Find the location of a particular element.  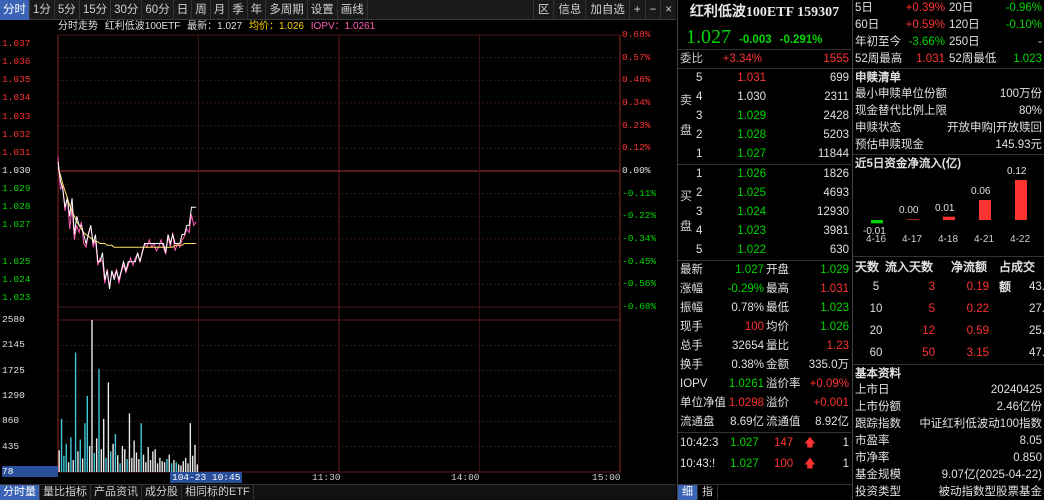

info-button: 信息 is located at coordinates (569, 10).